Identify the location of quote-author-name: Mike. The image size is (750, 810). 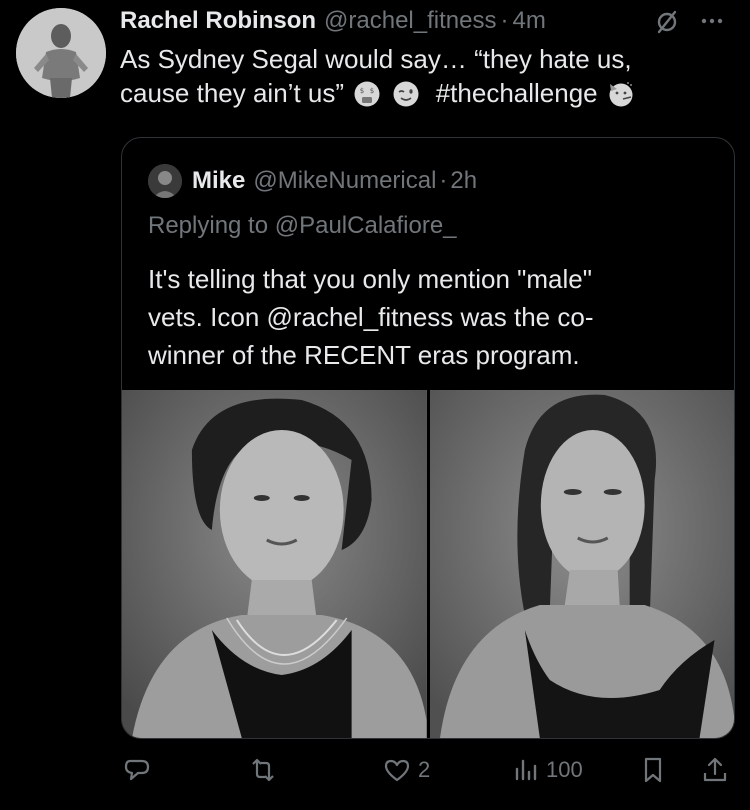
(219, 180).